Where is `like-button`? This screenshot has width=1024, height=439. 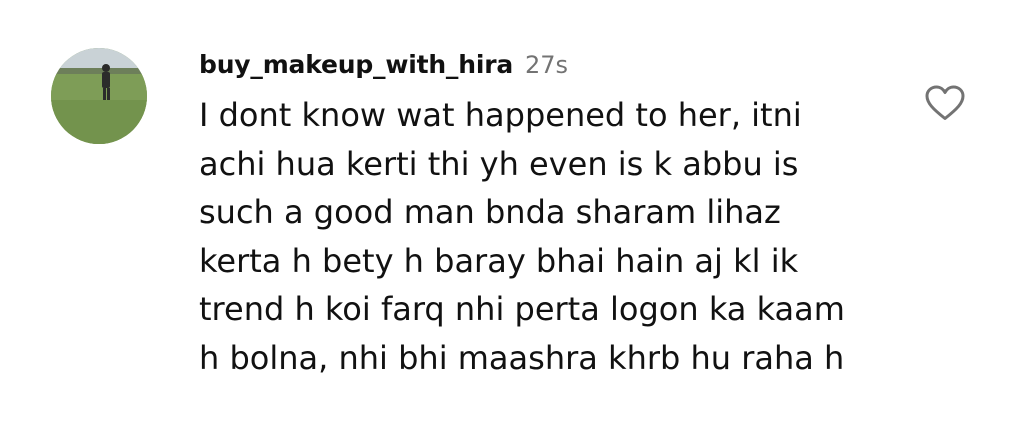
like-button is located at coordinates (945, 103).